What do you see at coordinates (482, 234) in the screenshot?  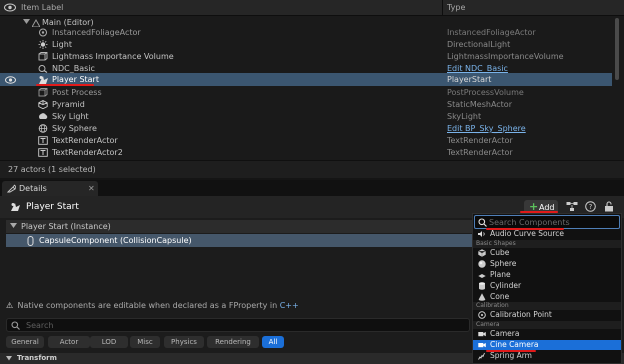 I see `audio-curve-icon` at bounding box center [482, 234].